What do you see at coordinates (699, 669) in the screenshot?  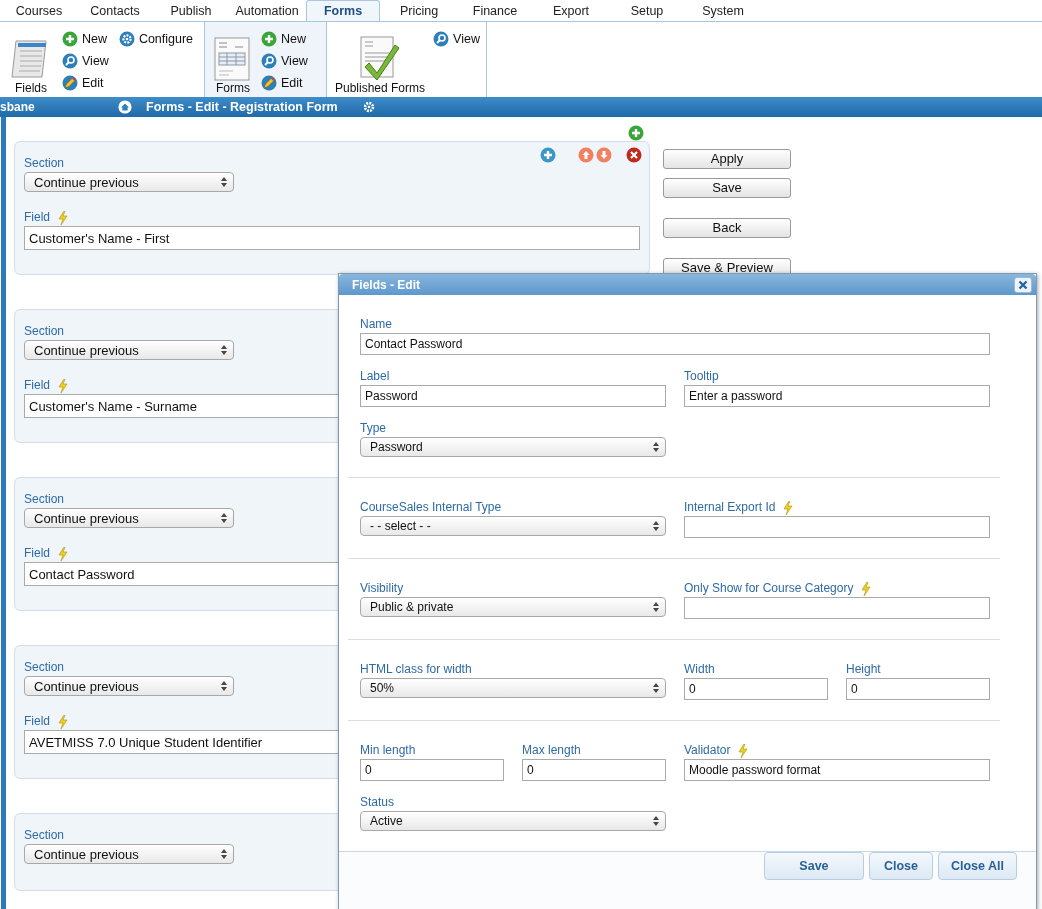 I see `field-label: Width` at bounding box center [699, 669].